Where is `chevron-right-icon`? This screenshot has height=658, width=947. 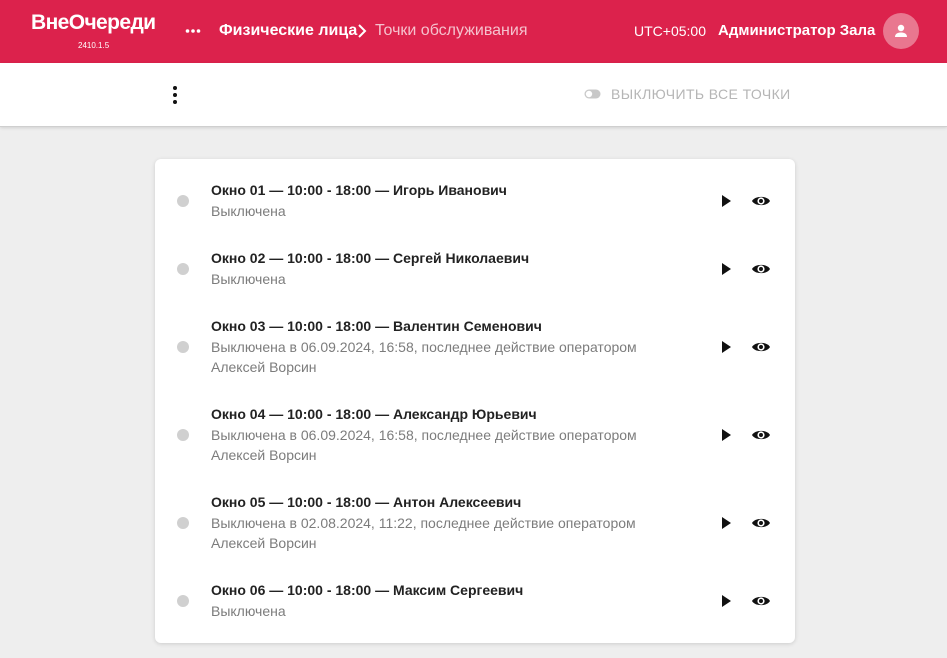
chevron-right-icon is located at coordinates (362, 31).